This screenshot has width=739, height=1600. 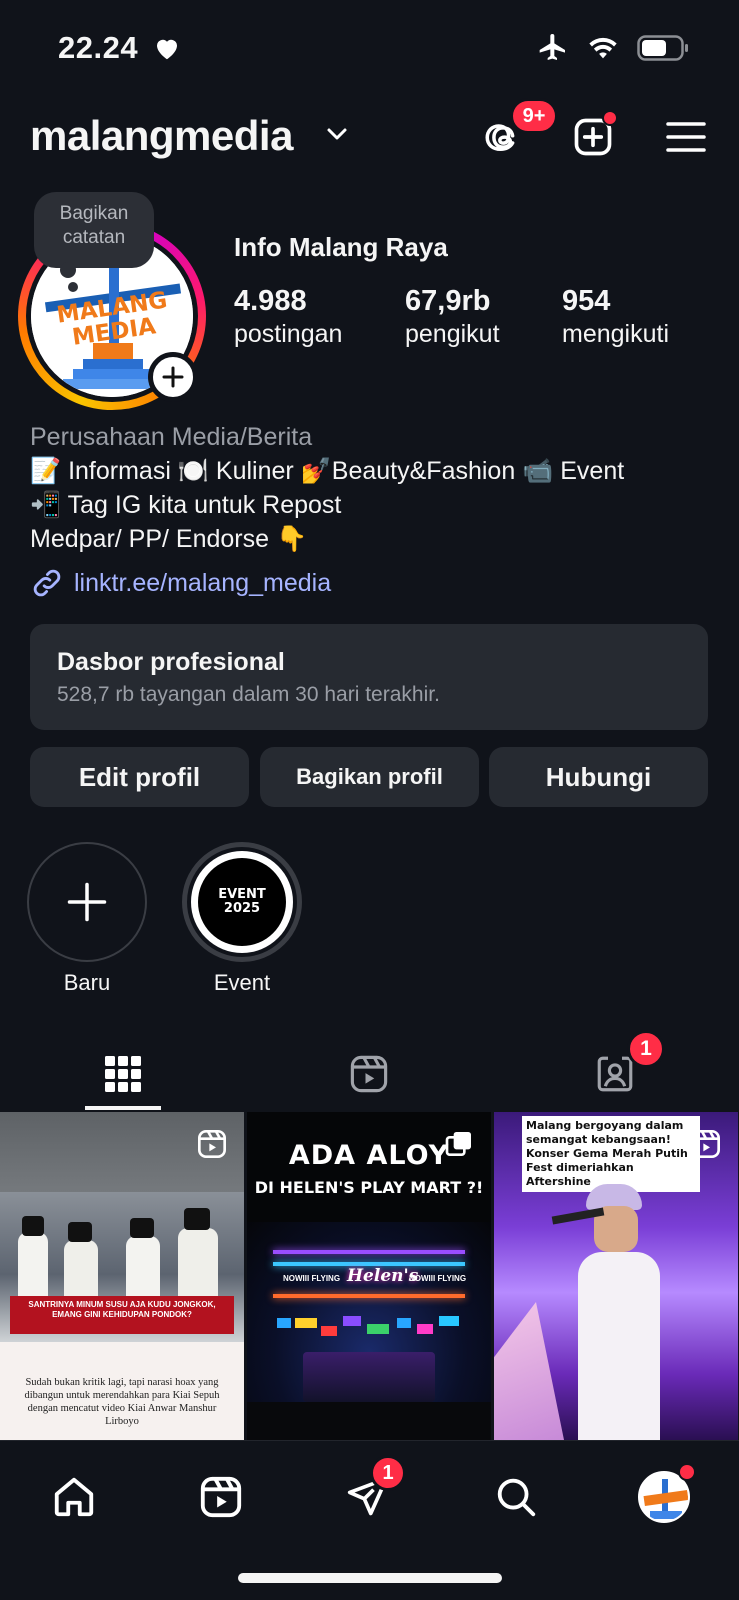 I want to click on active-tab-indicator, so click(x=123, y=1108).